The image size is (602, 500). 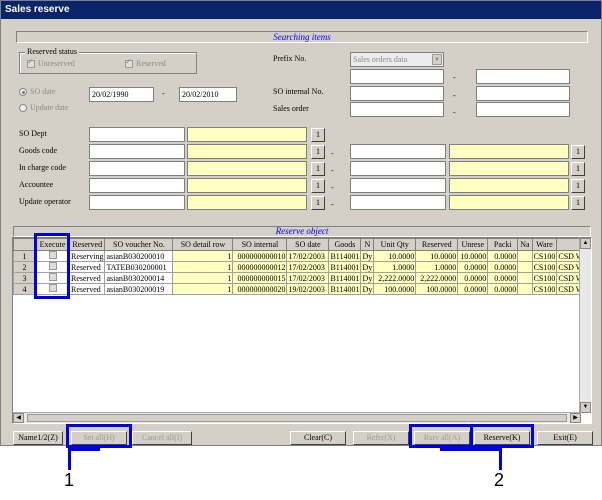 I want to click on column-header, so click(x=24, y=244).